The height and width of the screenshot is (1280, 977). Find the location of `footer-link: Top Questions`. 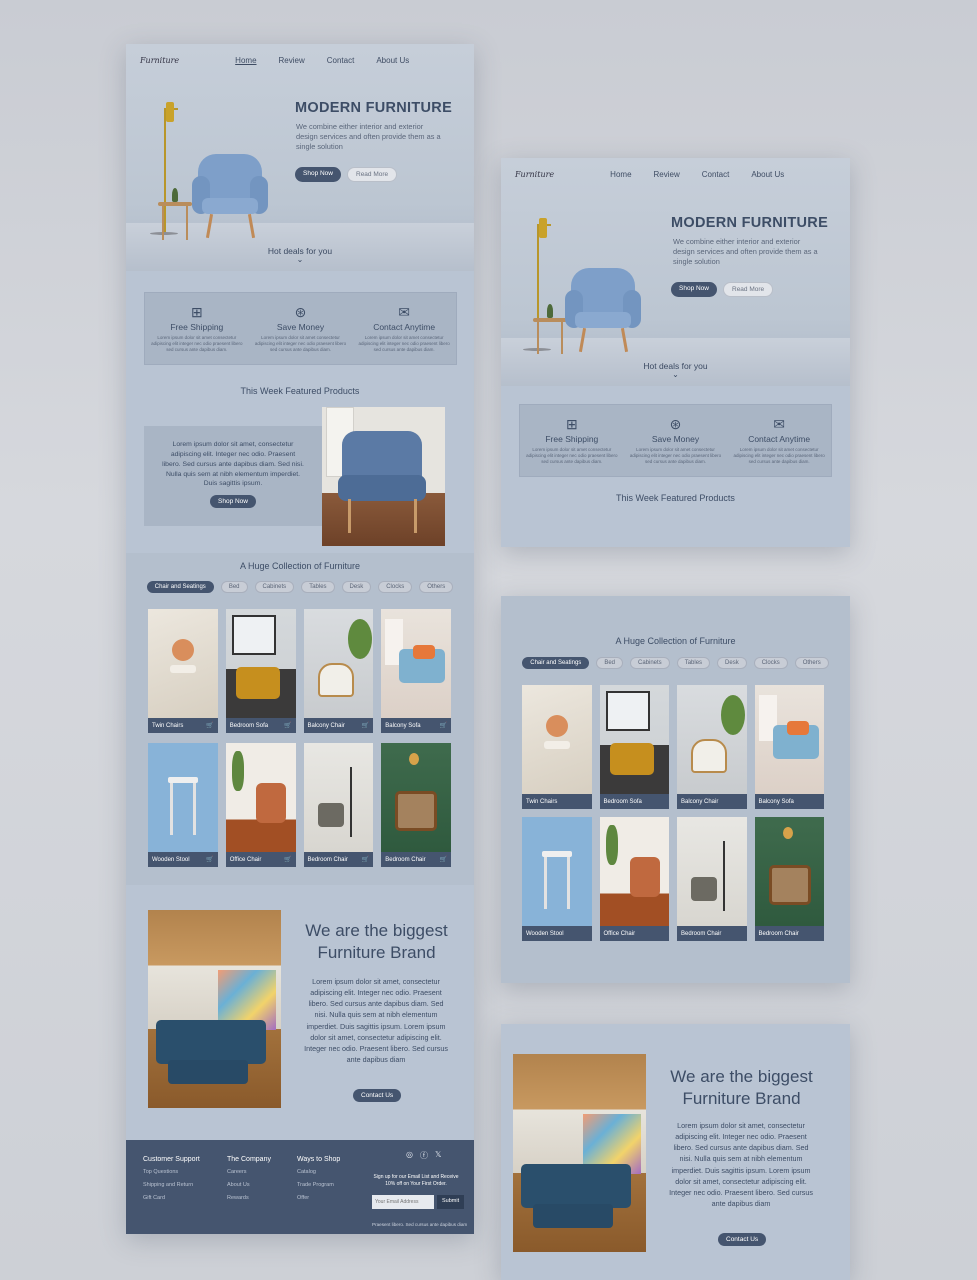

footer-link: Top Questions is located at coordinates (171, 1172).